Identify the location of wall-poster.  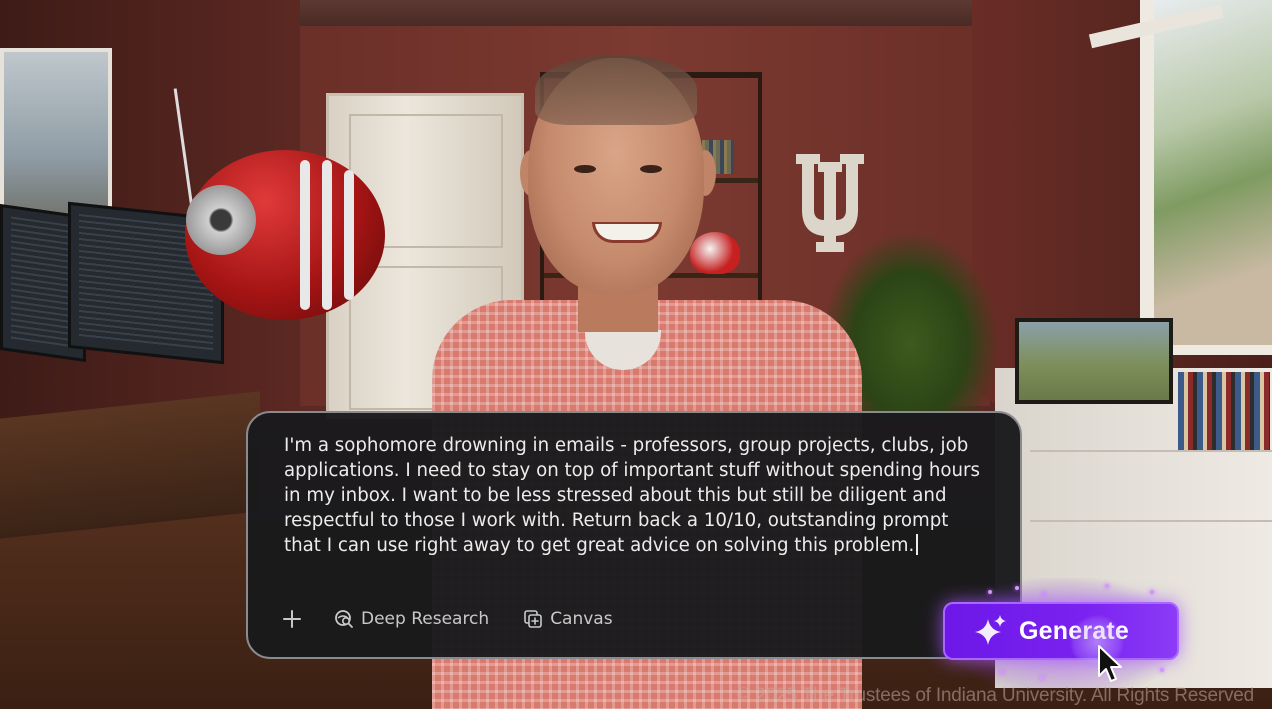
(56, 139).